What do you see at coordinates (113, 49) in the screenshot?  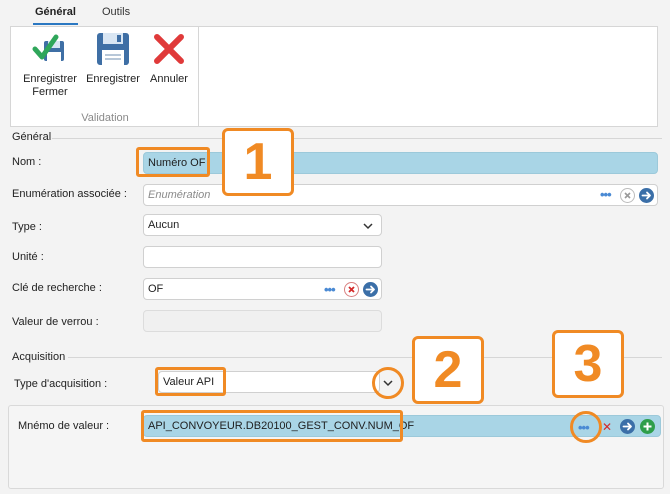 I see `floppy-disk-icon` at bounding box center [113, 49].